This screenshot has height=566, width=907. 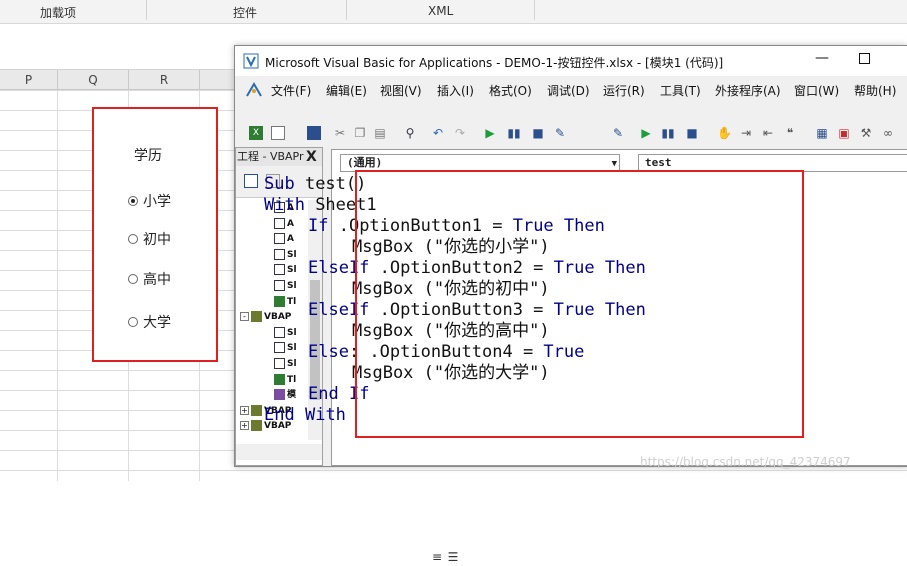 I want to click on menu-help: 帮助(H), so click(x=875, y=90).